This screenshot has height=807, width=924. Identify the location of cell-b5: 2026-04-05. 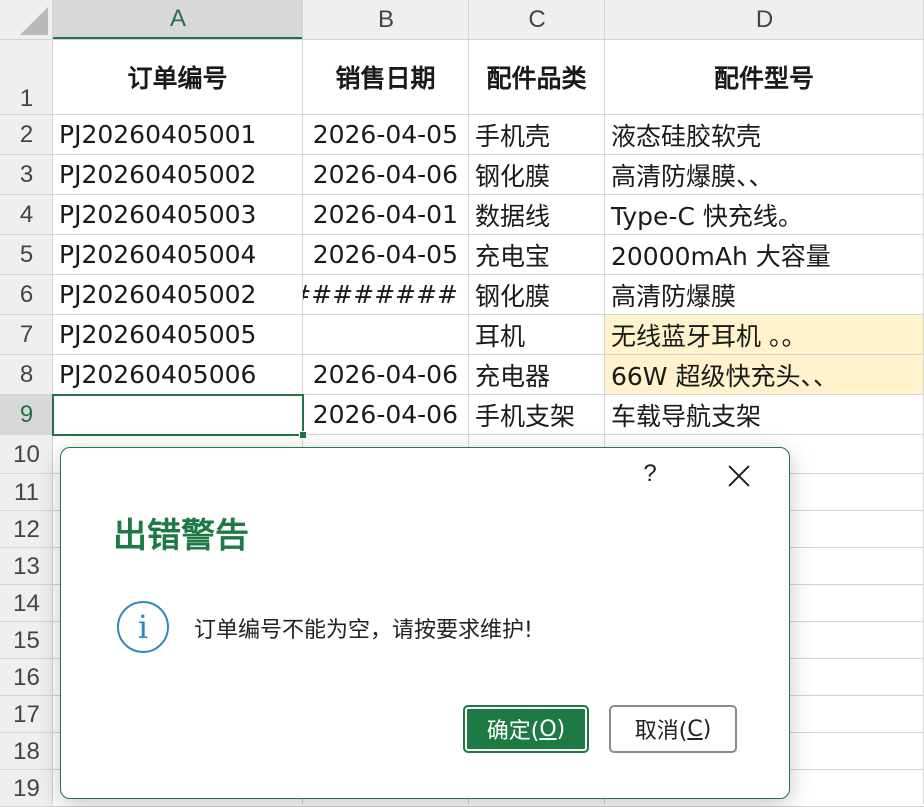
(385, 254).